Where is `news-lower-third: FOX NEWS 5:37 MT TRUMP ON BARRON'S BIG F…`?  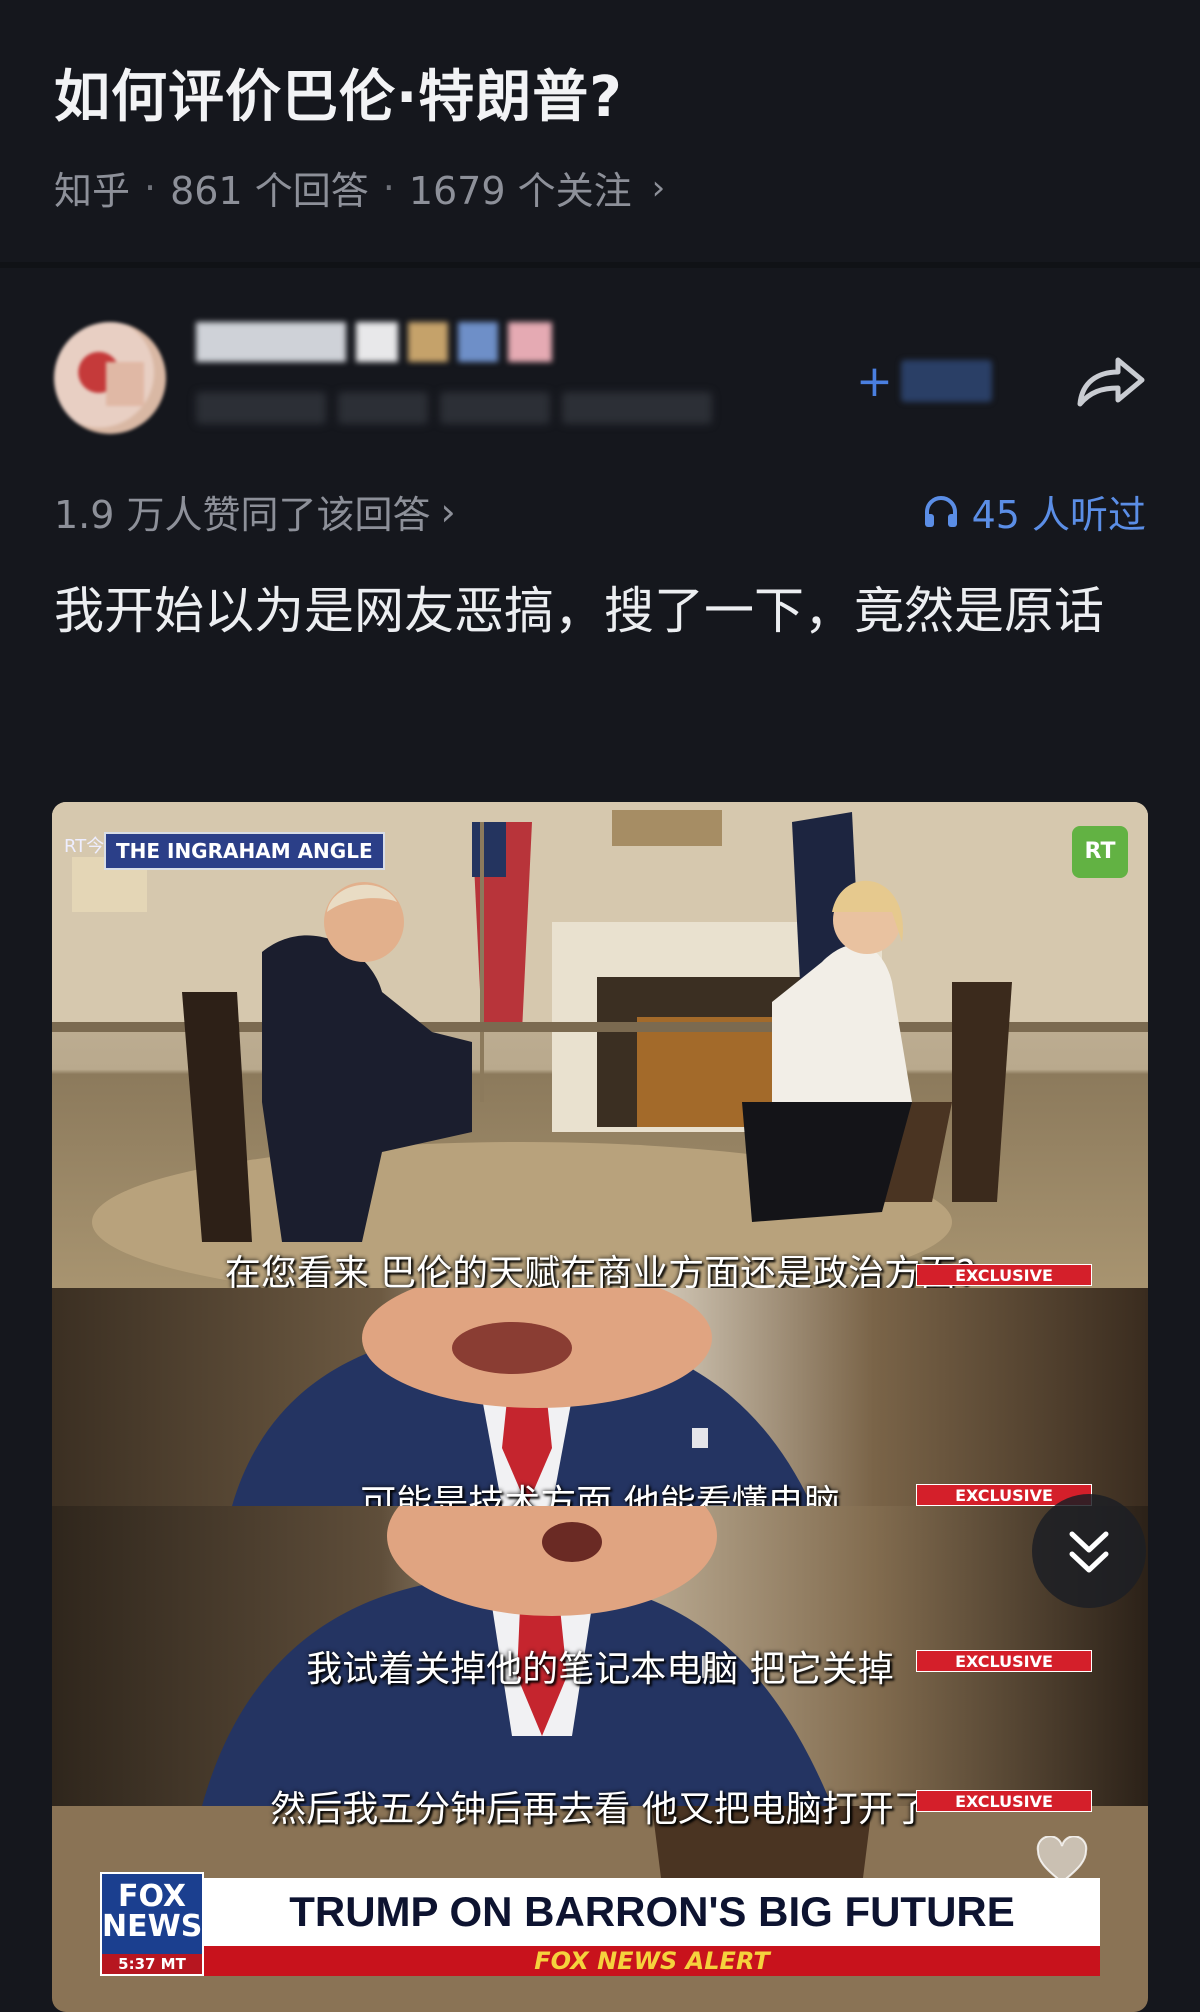
news-lower-third: FOX NEWS 5:37 MT TRUMP ON BARRON'S BIG F… is located at coordinates (600, 1924).